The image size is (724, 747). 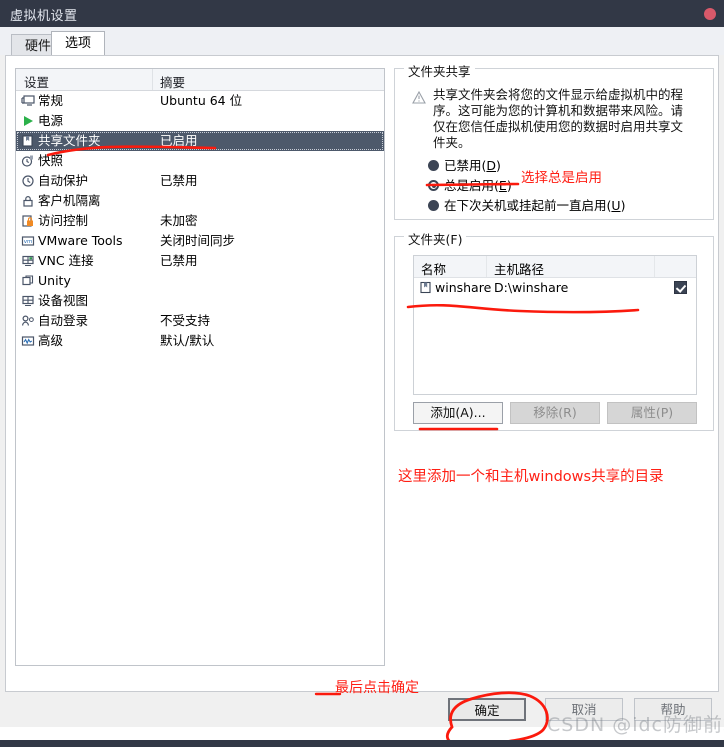 I want to click on settings-row-label: 客户机隔离, so click(x=69, y=200).